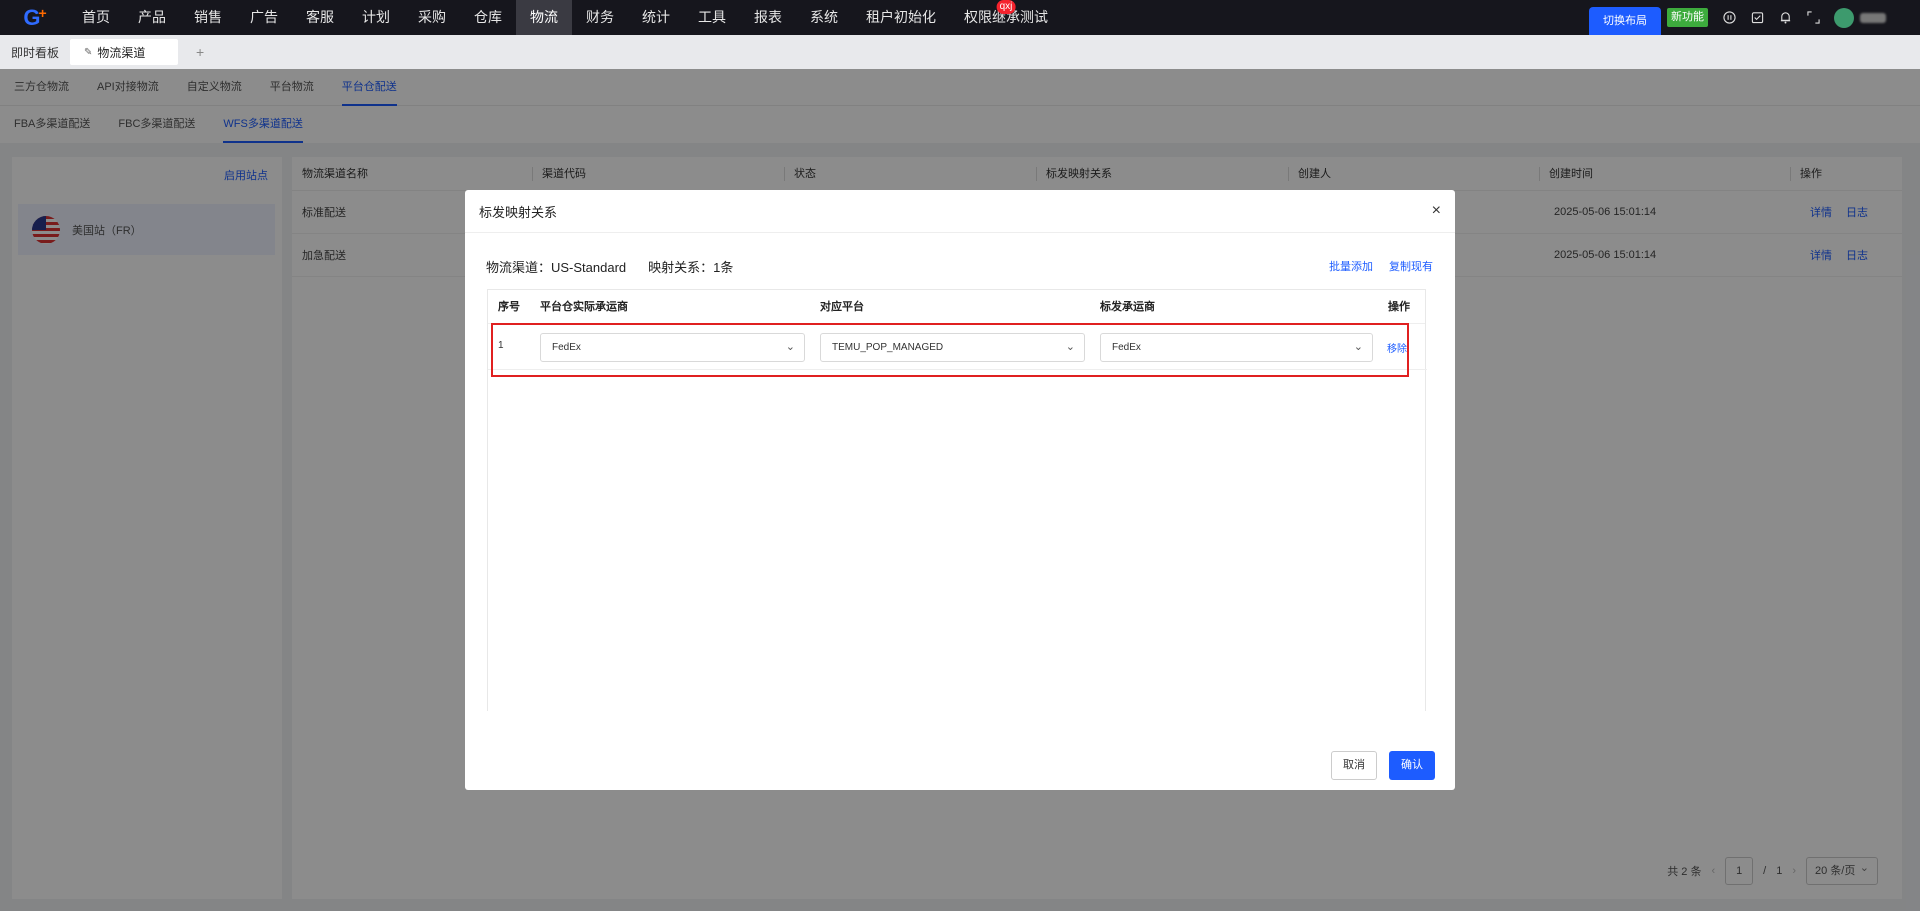 This screenshot has width=1920, height=911. What do you see at coordinates (1381, 266) in the screenshot?
I see `modal-actions: 批量添加 复制现有` at bounding box center [1381, 266].